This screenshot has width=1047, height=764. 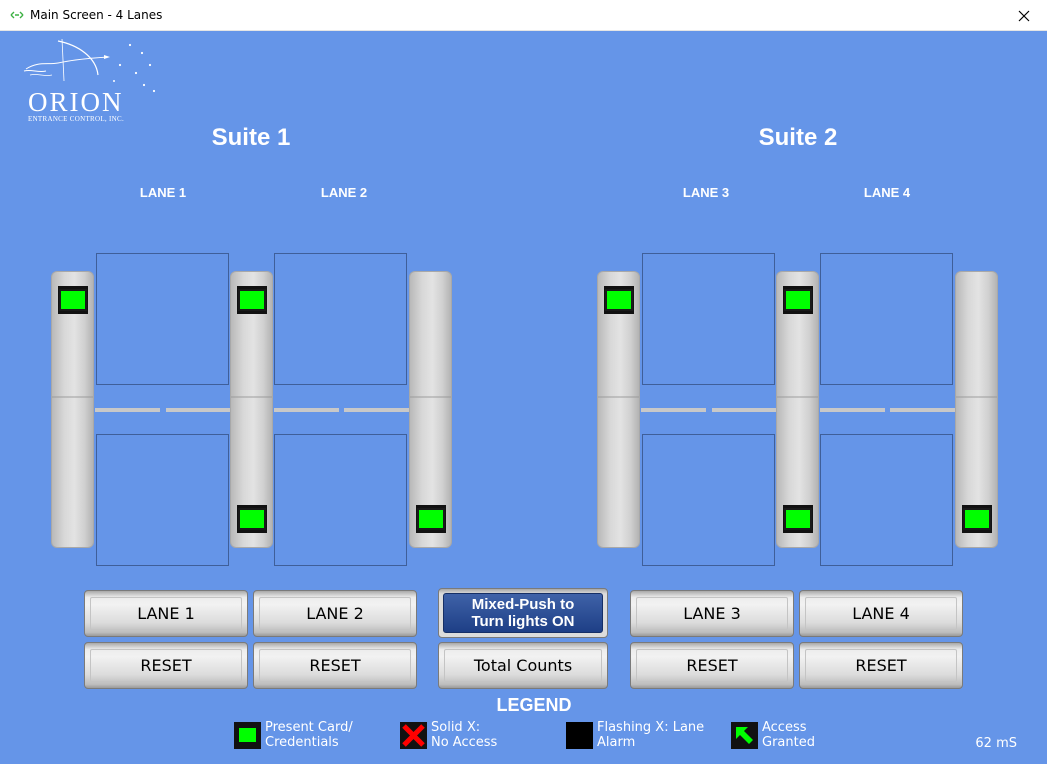 What do you see at coordinates (76, 119) in the screenshot?
I see `logo-subtitle: ENTRANCE CONTROL, INC.` at bounding box center [76, 119].